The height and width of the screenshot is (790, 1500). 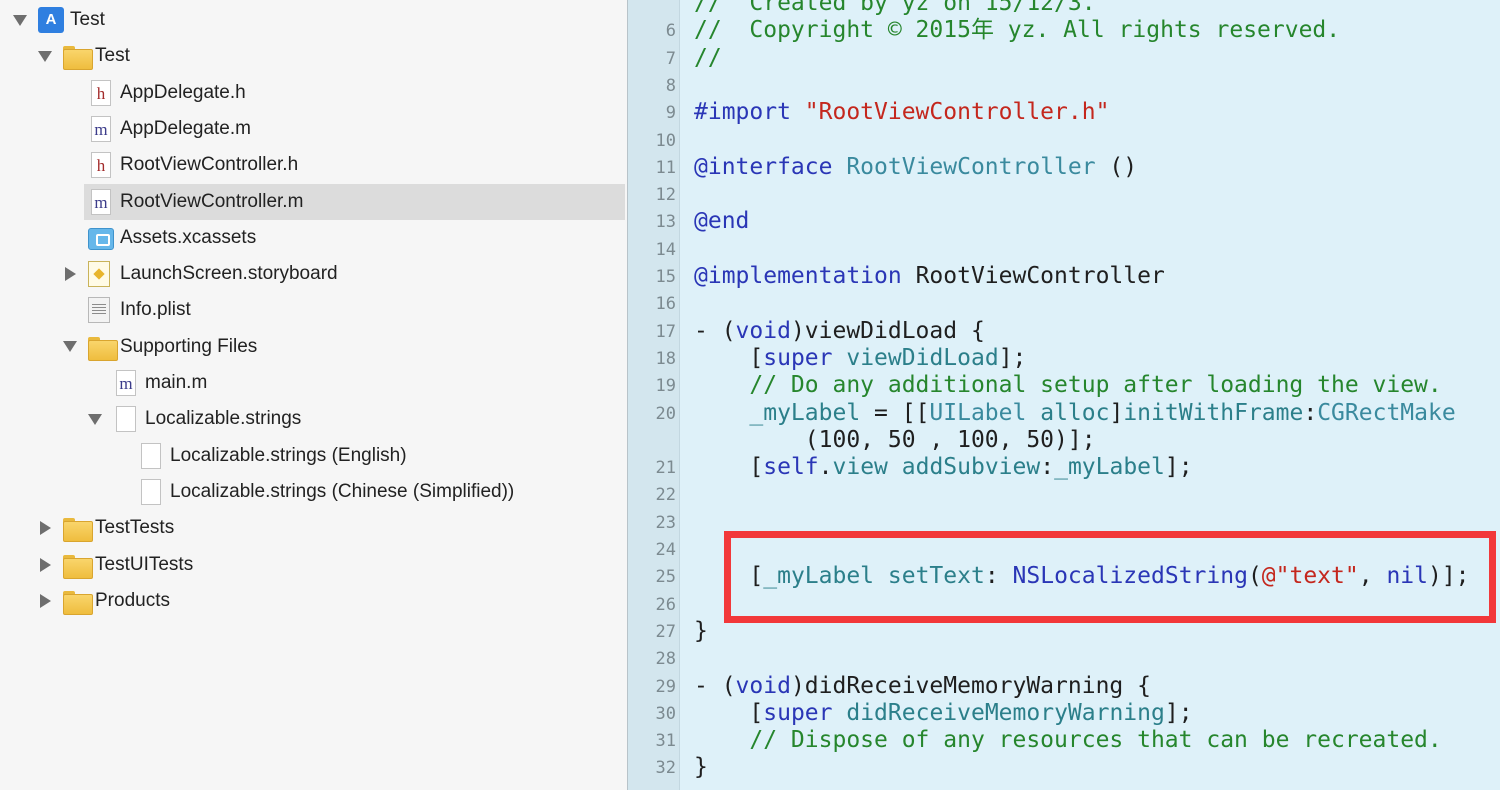 I want to click on code-line: @end, so click(x=721, y=221).